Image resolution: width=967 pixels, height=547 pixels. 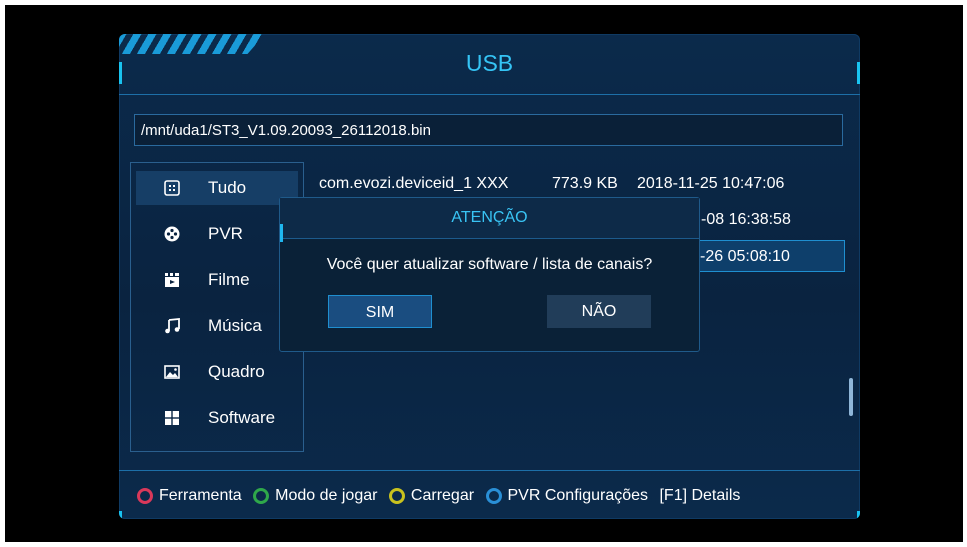 I want to click on clapperboard-icon, so click(x=172, y=280).